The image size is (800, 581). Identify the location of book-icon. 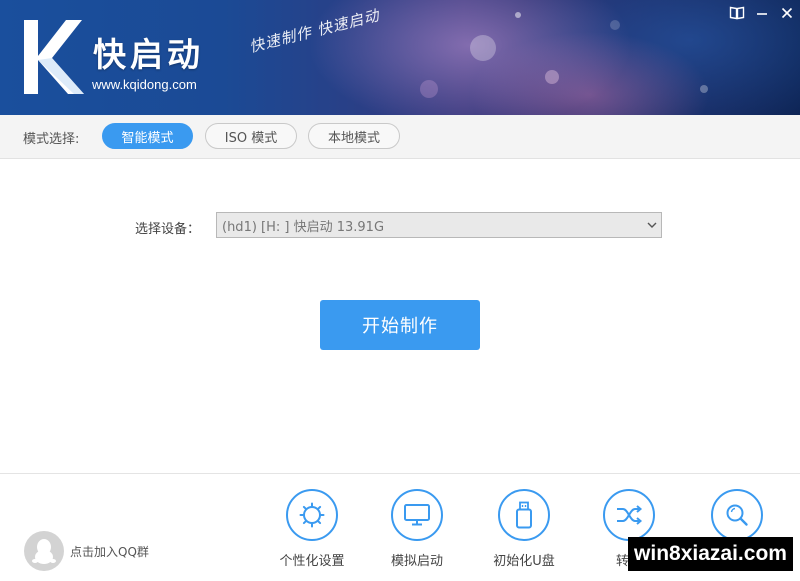
(737, 13).